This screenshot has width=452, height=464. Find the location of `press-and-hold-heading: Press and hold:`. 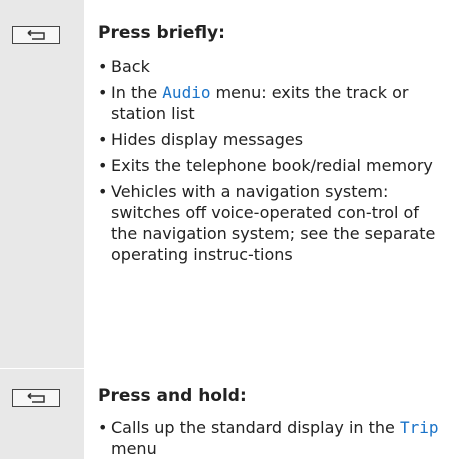

press-and-hold-heading: Press and hold: is located at coordinates (172, 396).